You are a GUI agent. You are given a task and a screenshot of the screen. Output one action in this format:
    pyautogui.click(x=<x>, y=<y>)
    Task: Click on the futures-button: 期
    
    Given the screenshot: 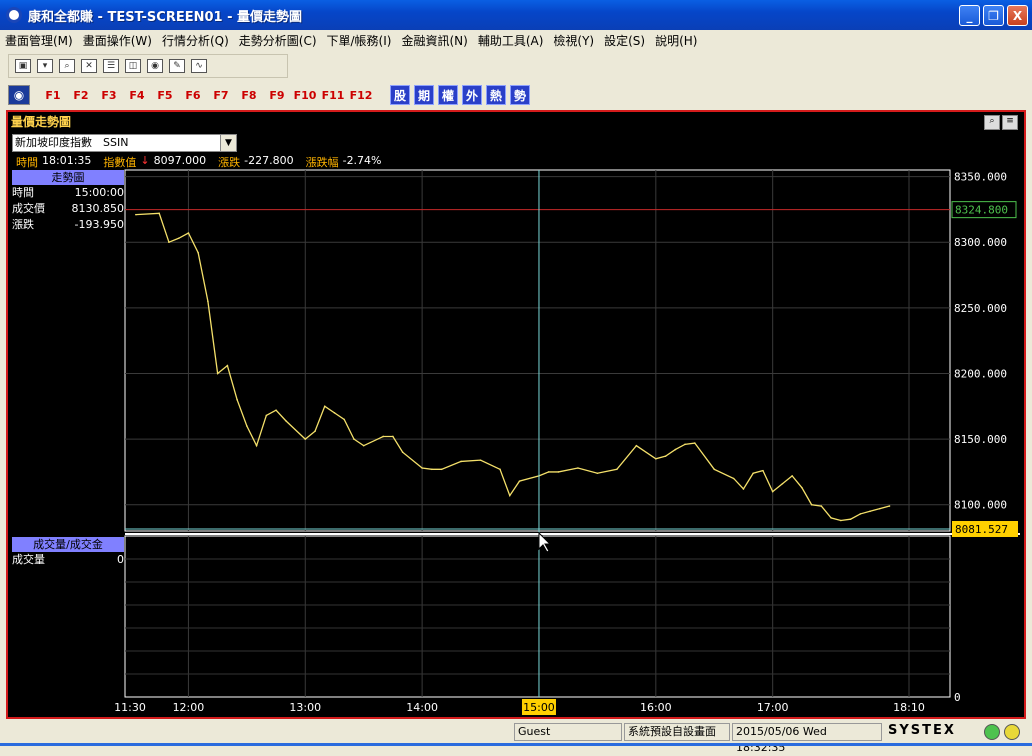 What is the action you would take?
    pyautogui.click(x=424, y=95)
    